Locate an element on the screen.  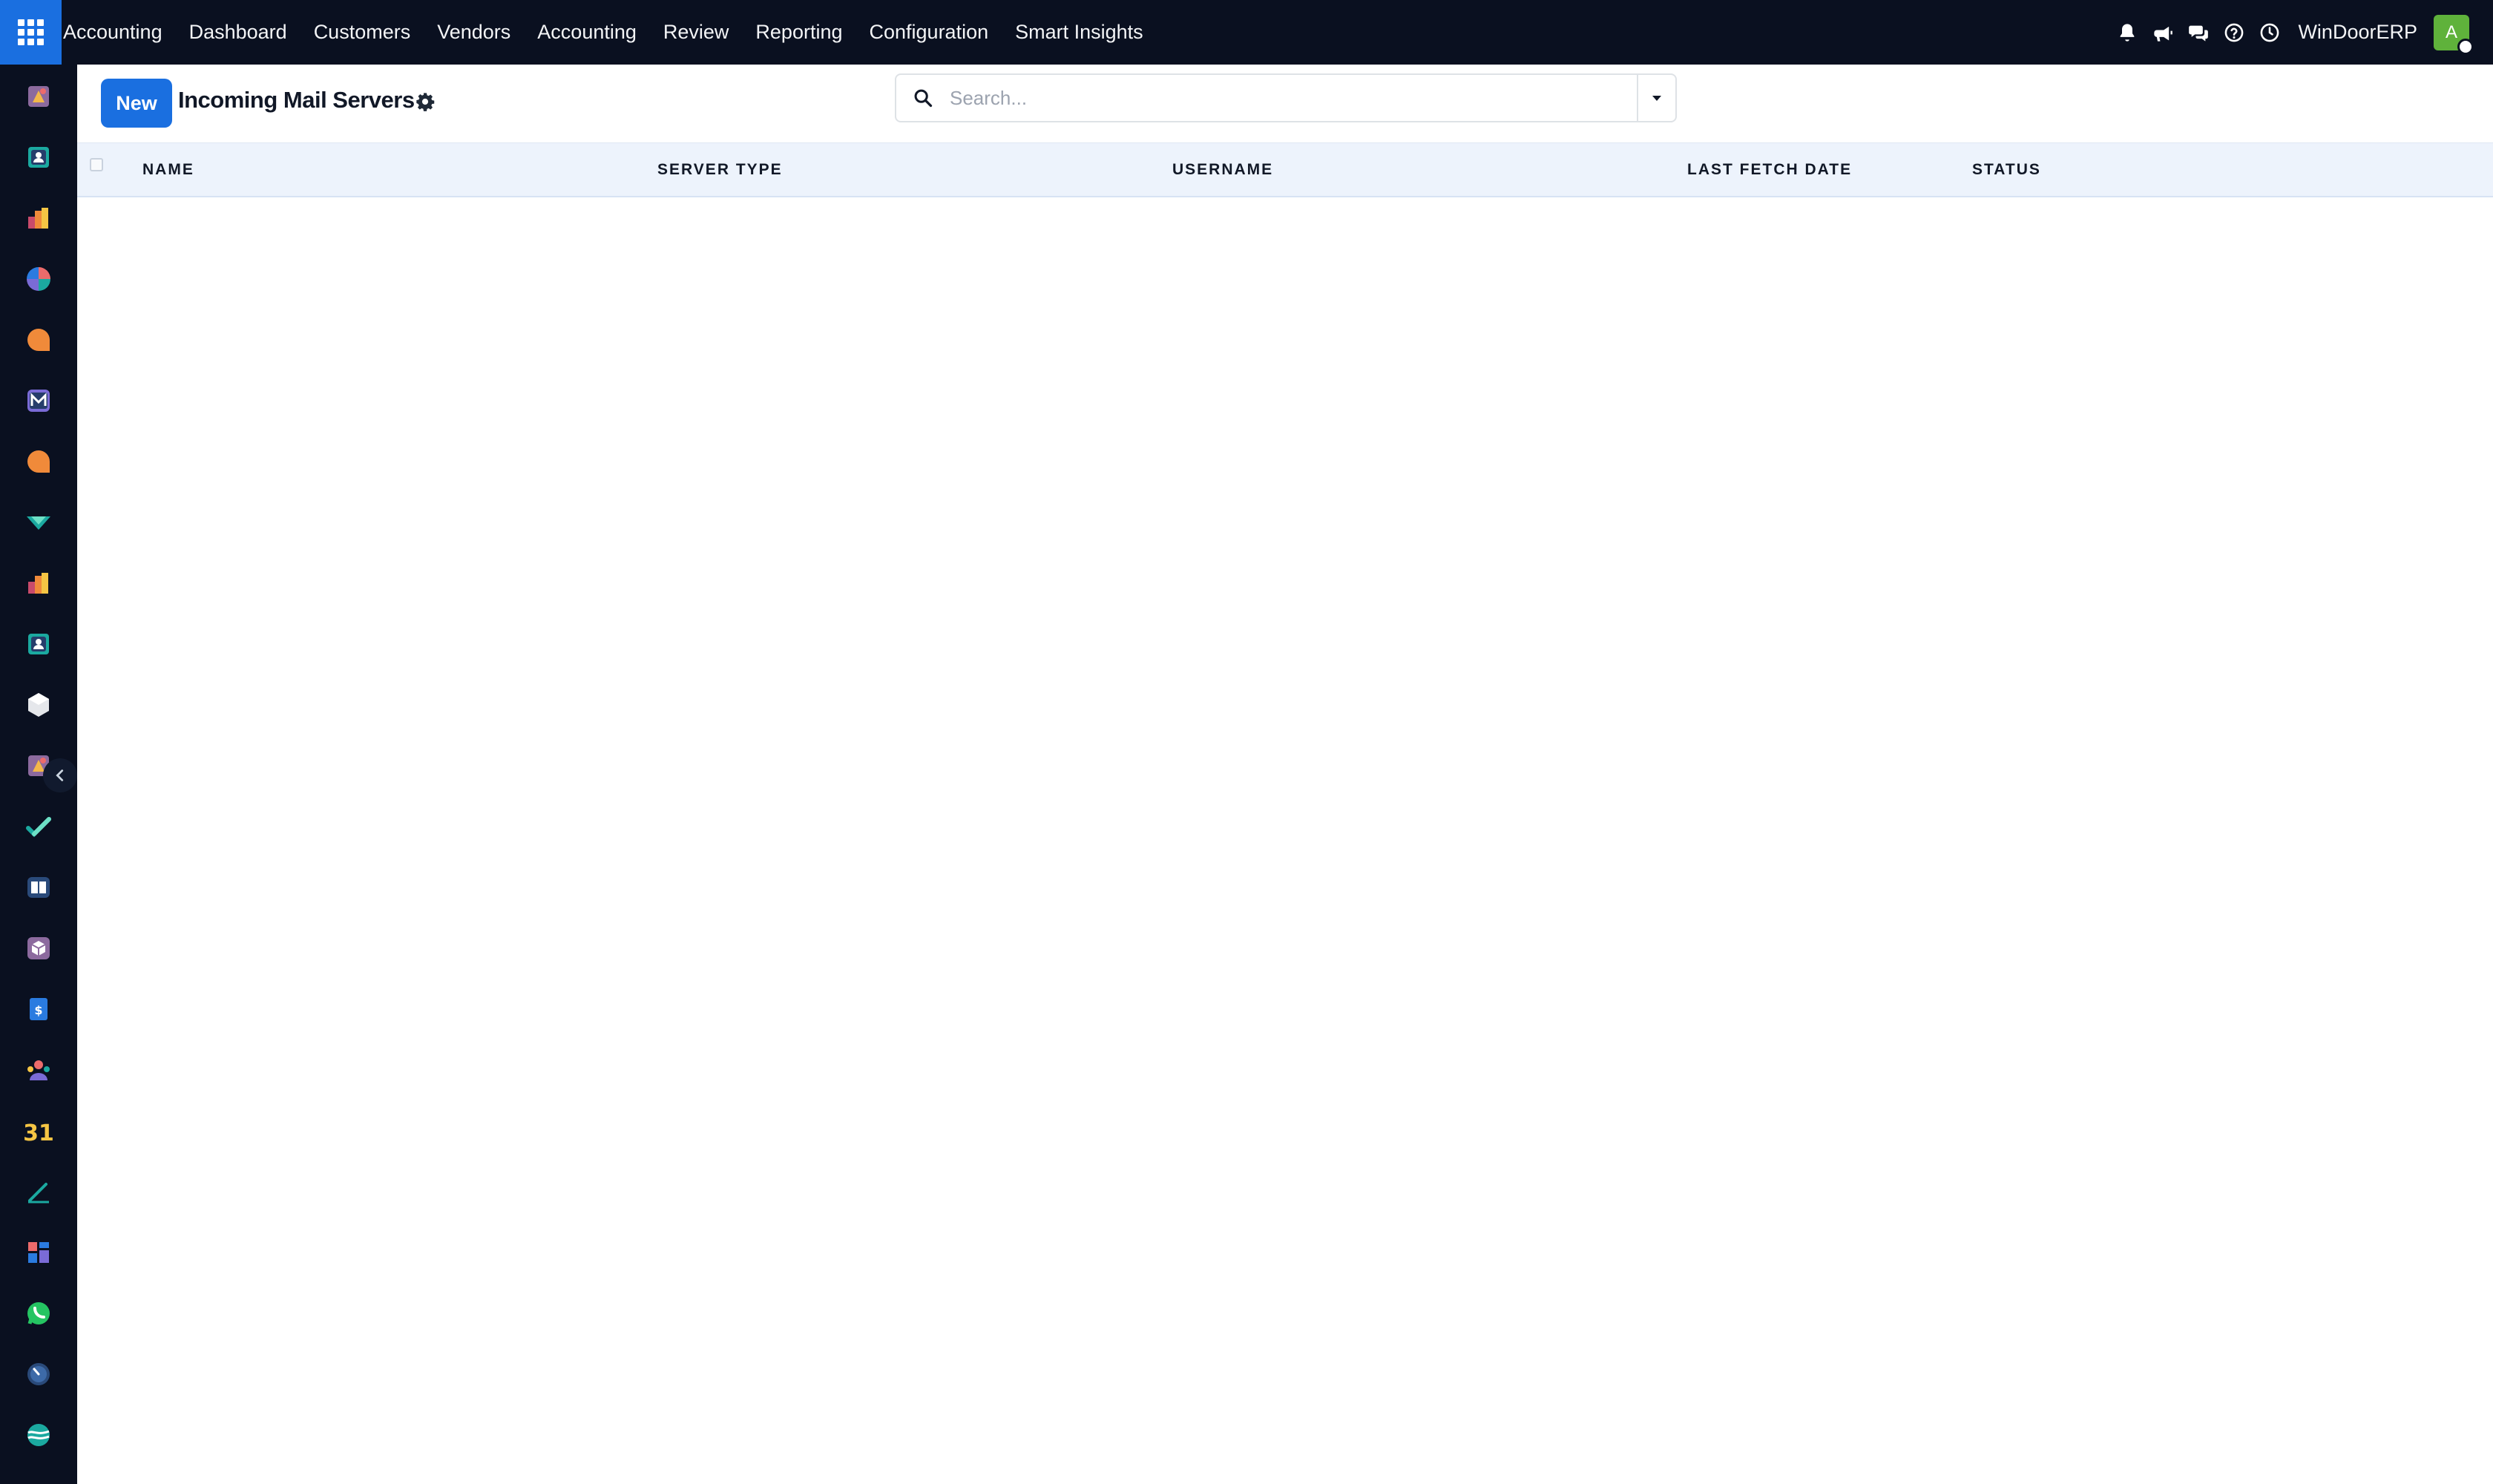
menu-brand-accounting: Accounting is located at coordinates (119, 32).